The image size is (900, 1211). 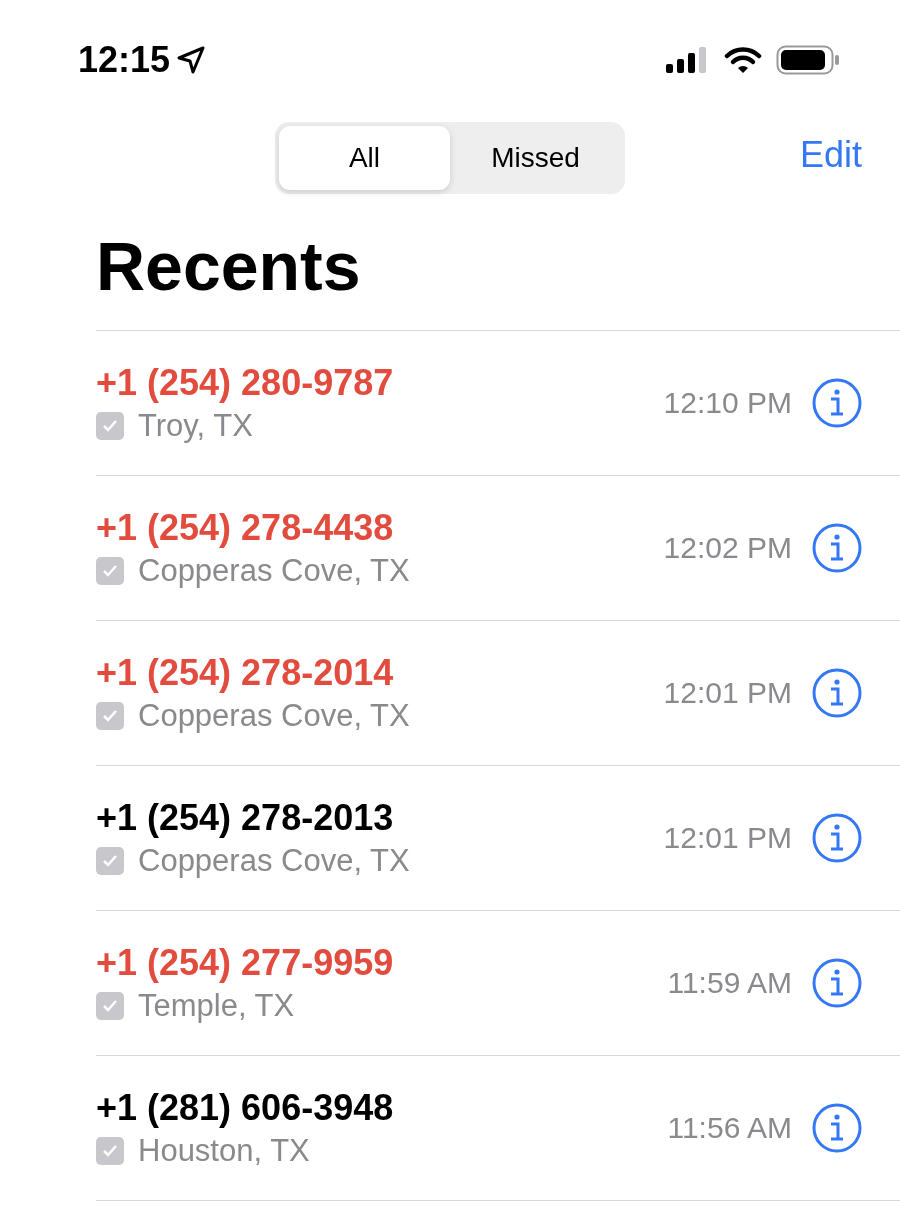 I want to click on phone-number: +1 (254) 278-2013, so click(x=245, y=818).